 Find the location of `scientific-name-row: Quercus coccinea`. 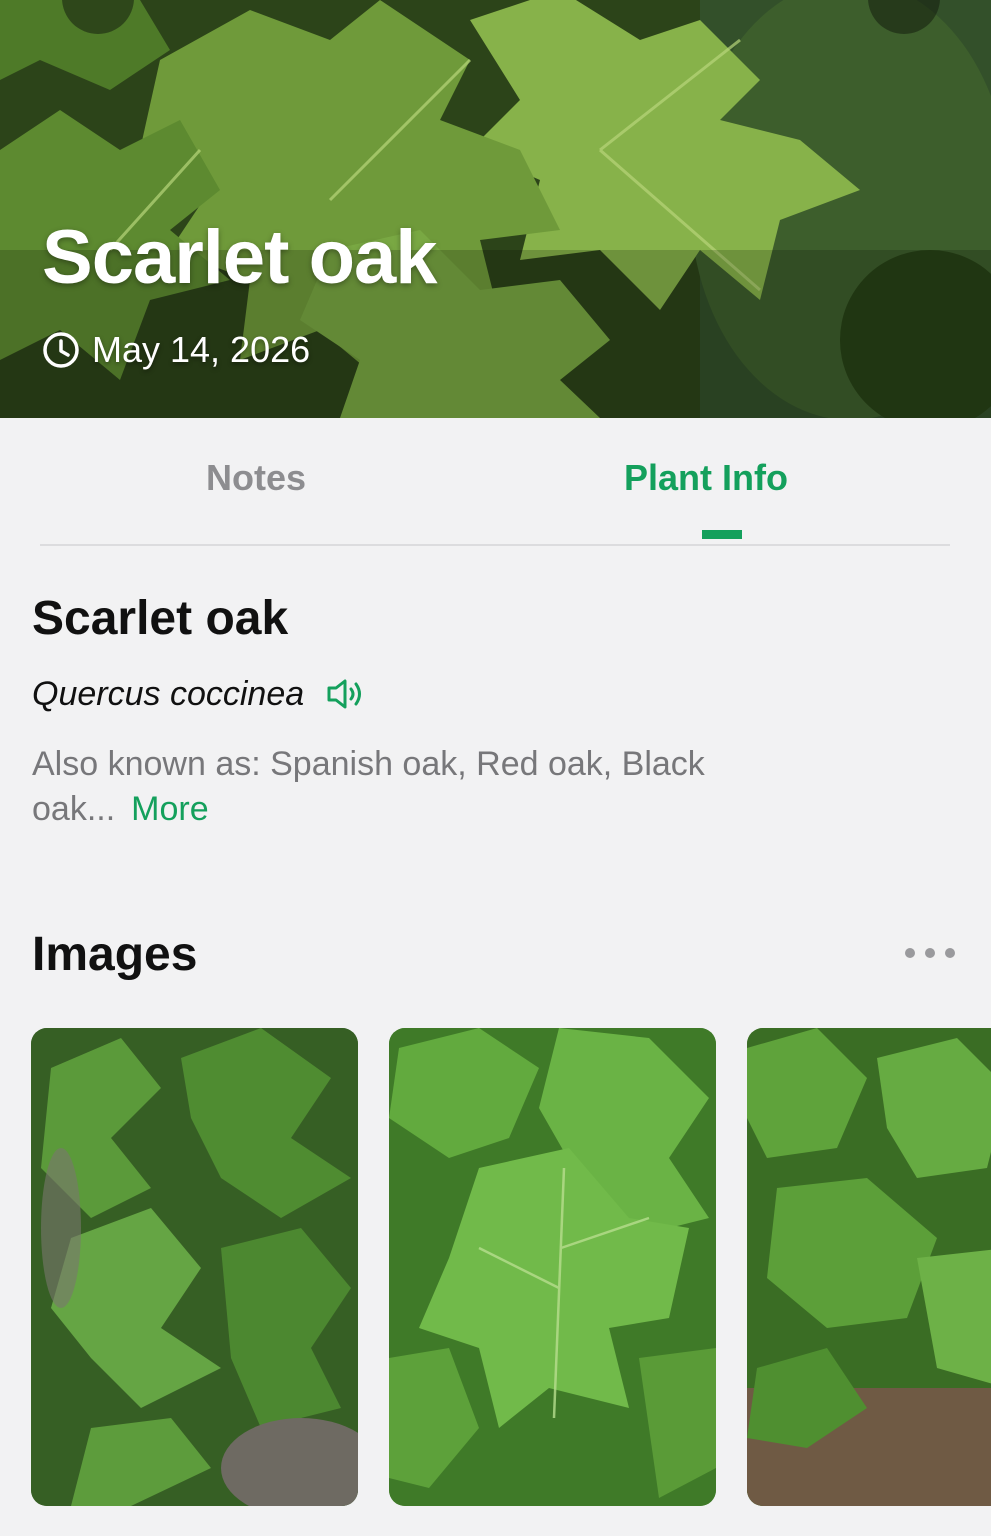

scientific-name-row: Quercus coccinea is located at coordinates (199, 694).